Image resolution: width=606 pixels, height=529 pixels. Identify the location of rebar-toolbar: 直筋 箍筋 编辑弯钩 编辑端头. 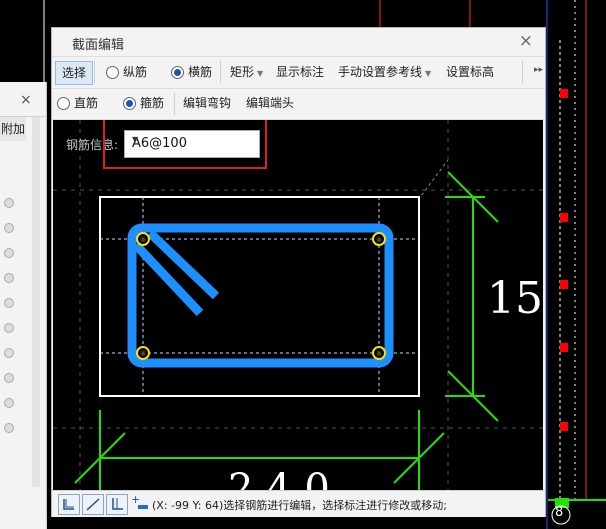
(298, 104).